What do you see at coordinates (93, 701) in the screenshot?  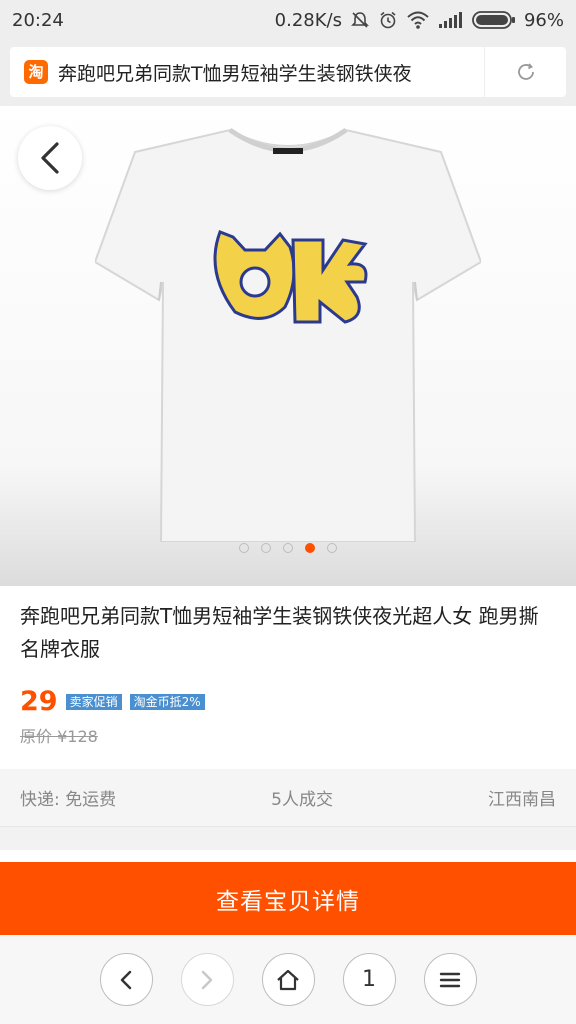 I see `promo-badge: 卖家促销` at bounding box center [93, 701].